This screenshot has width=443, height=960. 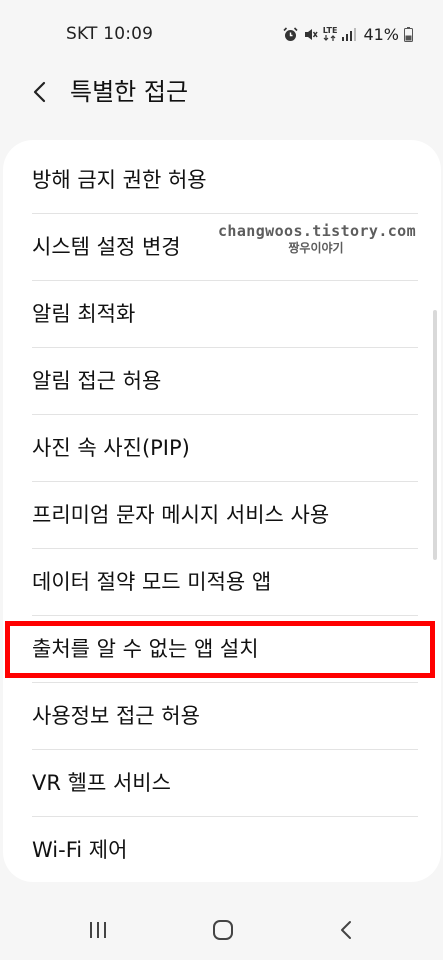 I want to click on watermark: changwoos.tistory.com 짱우이야기, so click(x=317, y=239).